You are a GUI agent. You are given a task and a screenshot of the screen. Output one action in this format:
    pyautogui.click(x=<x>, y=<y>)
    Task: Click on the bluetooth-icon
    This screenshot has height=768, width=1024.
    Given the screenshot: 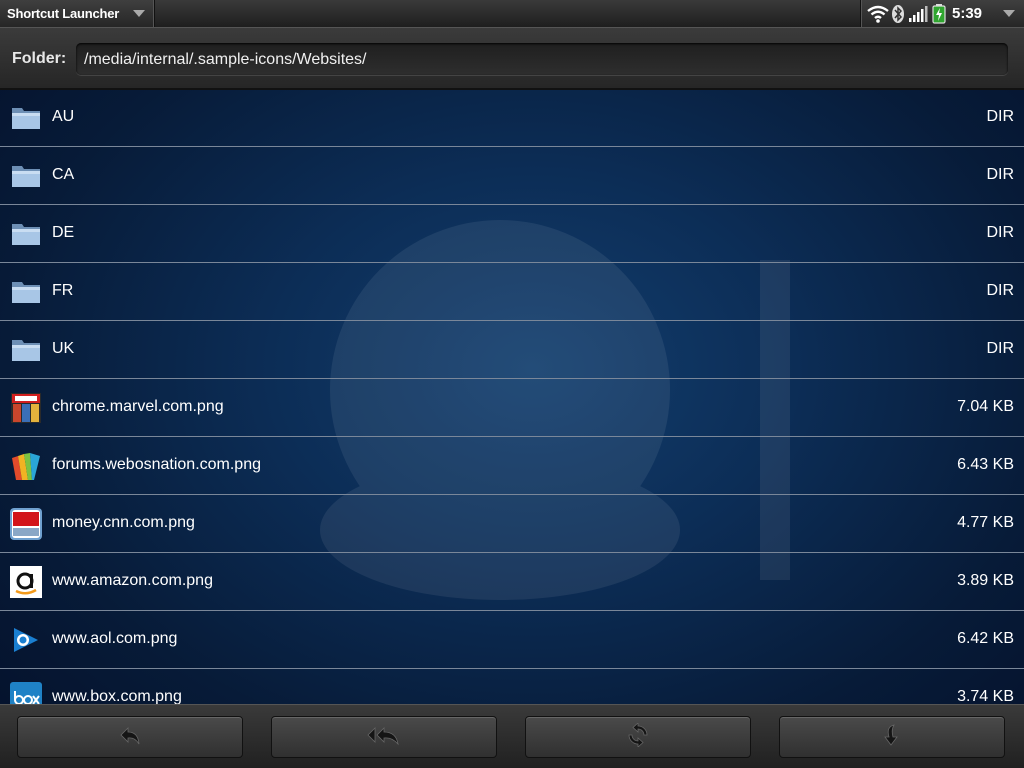 What is the action you would take?
    pyautogui.click(x=898, y=14)
    